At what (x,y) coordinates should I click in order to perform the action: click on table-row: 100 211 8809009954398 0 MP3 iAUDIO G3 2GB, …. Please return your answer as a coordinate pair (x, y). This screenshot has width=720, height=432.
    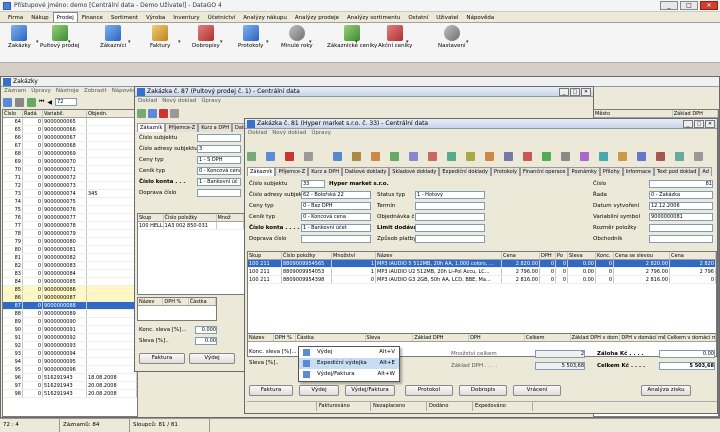
    Looking at the image, I should click on (482, 280).